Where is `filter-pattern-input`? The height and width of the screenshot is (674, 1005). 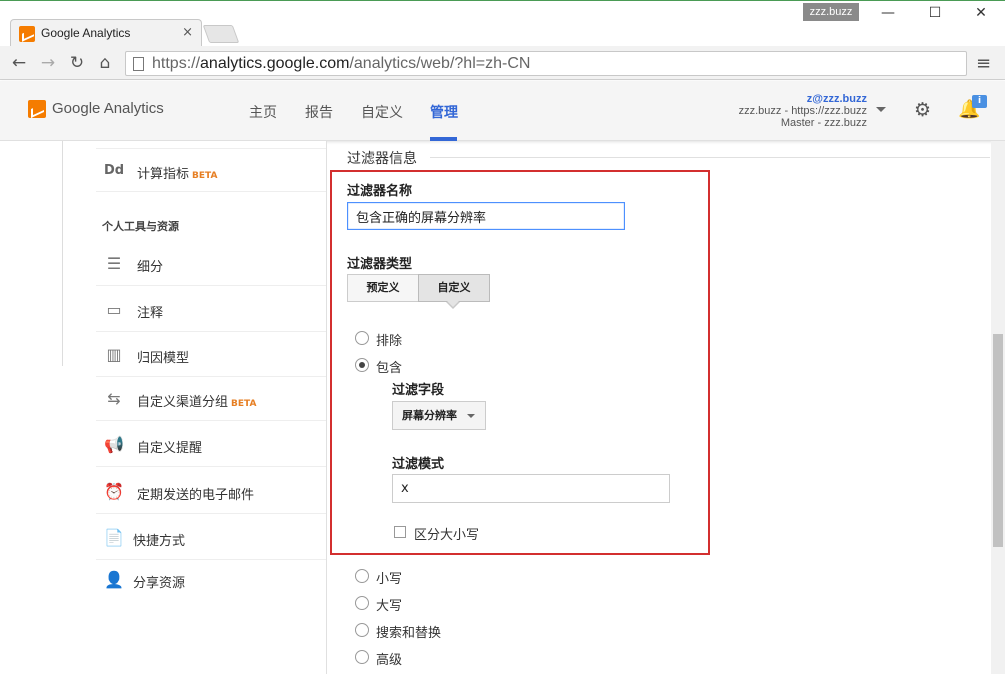
filter-pattern-input is located at coordinates (531, 488).